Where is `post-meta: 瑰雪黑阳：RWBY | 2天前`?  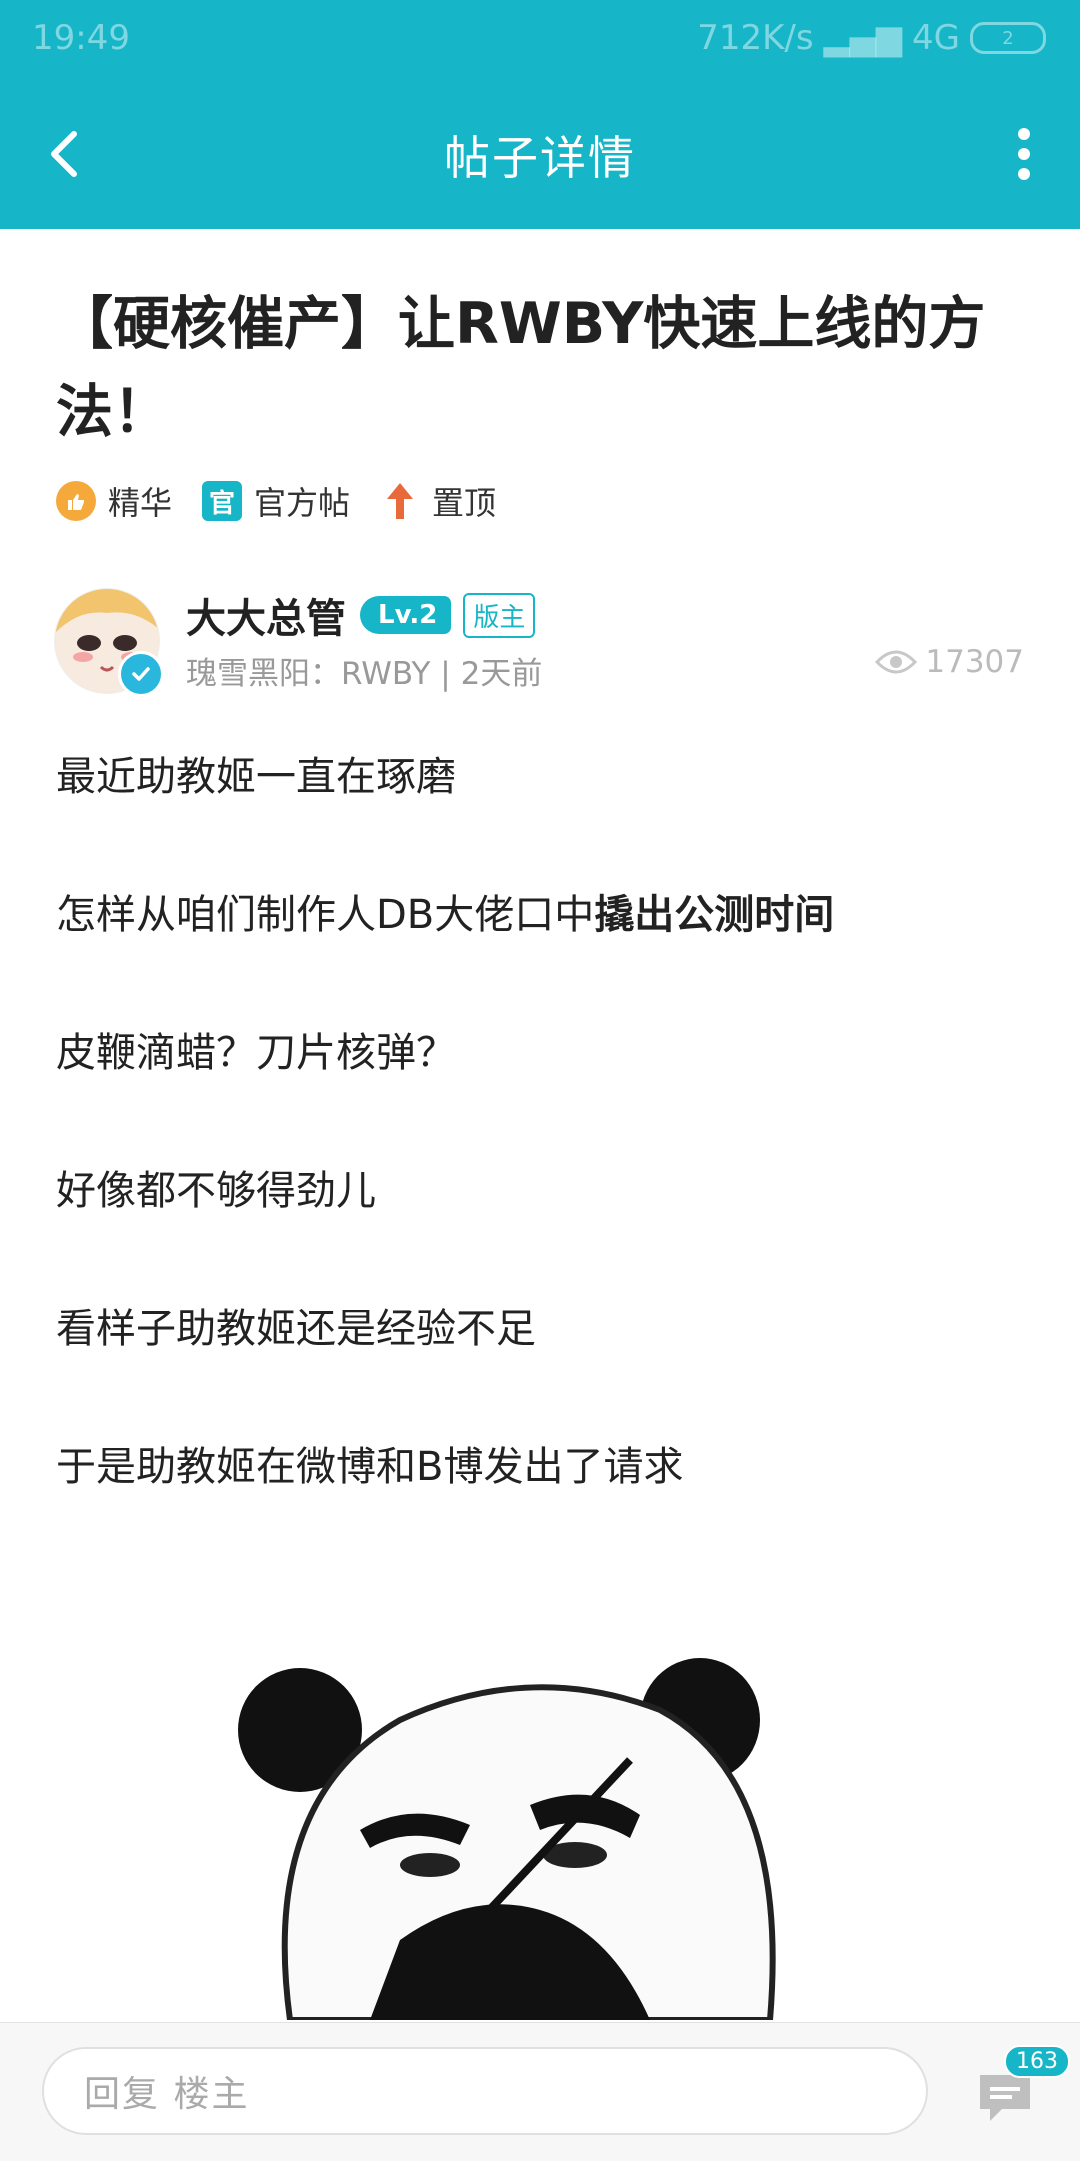 post-meta: 瑰雪黑阳：RWBY | 2天前 is located at coordinates (364, 674).